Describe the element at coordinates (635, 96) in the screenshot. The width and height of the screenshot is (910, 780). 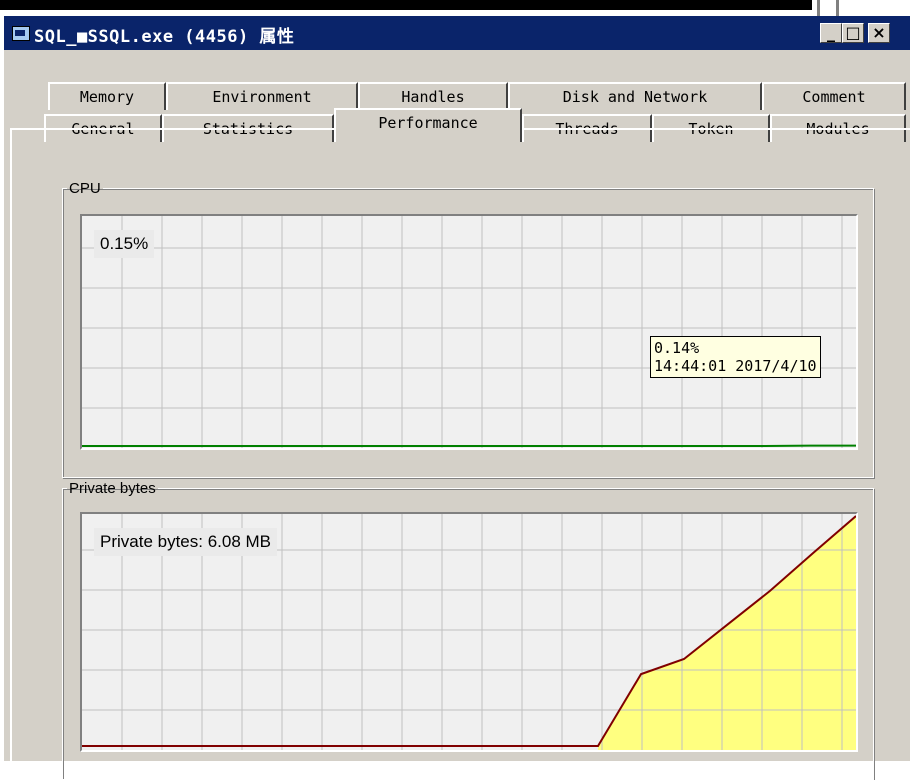
I see `tab-disk-and-network: Disk and Network` at that location.